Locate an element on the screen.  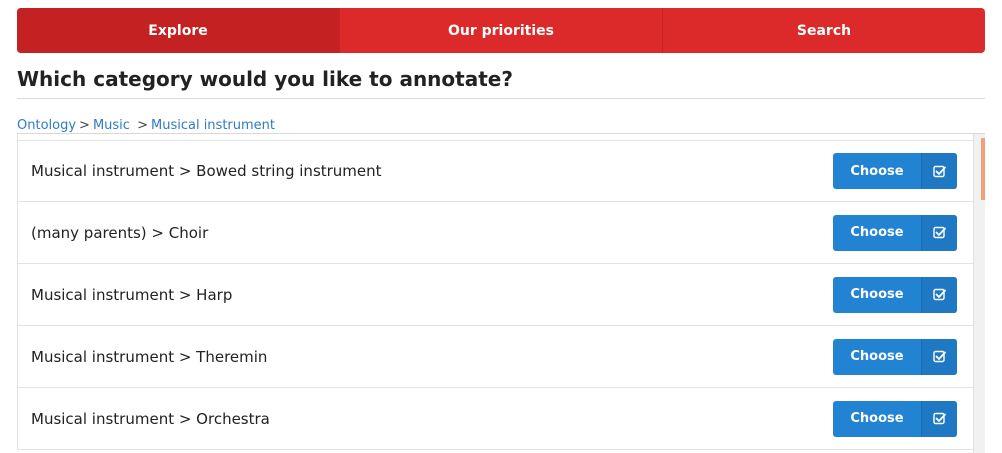
top-tab-bar: Explore Our priorities Search is located at coordinates (501, 30).